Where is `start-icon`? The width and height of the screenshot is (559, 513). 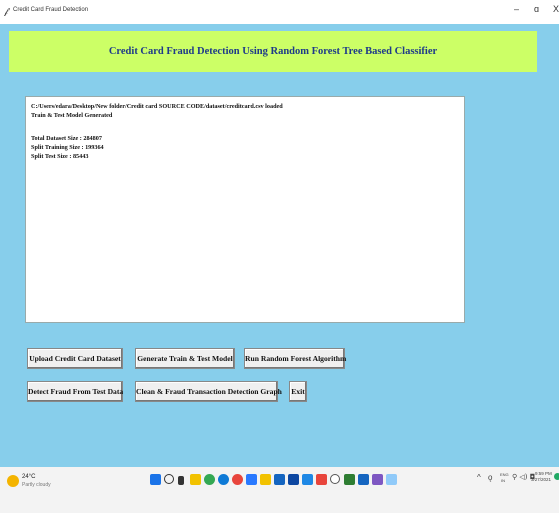
start-icon is located at coordinates (155, 479).